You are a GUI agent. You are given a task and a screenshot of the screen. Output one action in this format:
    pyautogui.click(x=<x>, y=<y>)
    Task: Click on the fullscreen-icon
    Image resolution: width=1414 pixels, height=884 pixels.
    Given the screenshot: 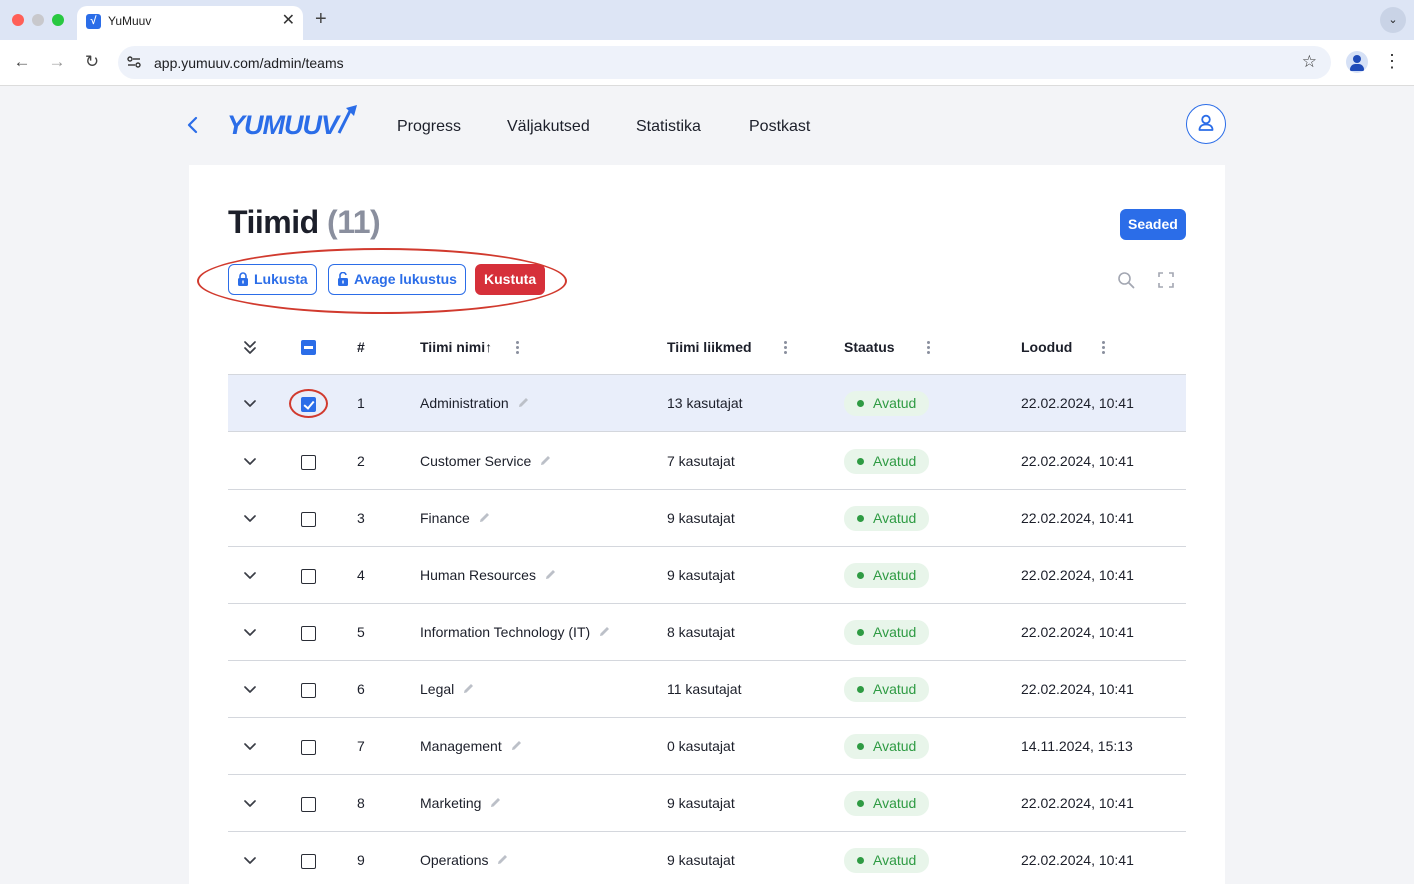 What is the action you would take?
    pyautogui.click(x=1166, y=280)
    